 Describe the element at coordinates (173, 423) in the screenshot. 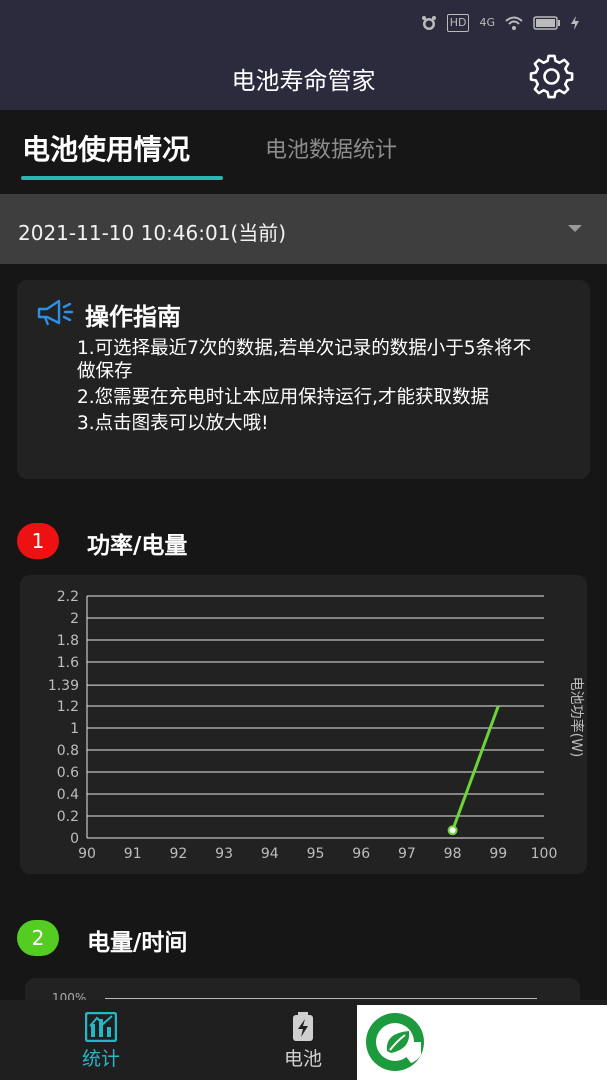

I see `guide-item: 3.点击图表可以放大哦!` at that location.